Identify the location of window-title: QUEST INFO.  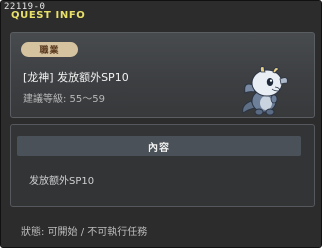
(48, 15).